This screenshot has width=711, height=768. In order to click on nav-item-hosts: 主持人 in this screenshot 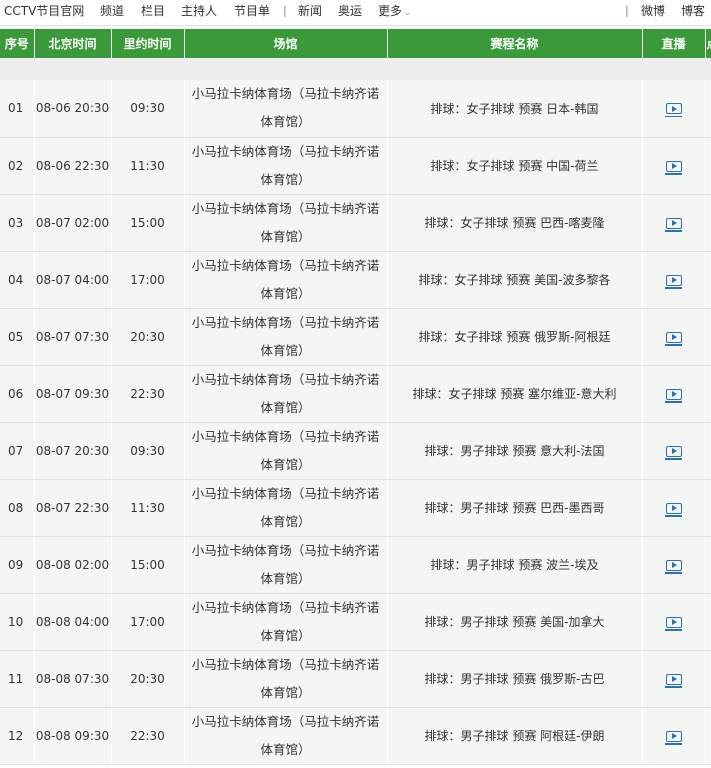, I will do `click(199, 13)`.